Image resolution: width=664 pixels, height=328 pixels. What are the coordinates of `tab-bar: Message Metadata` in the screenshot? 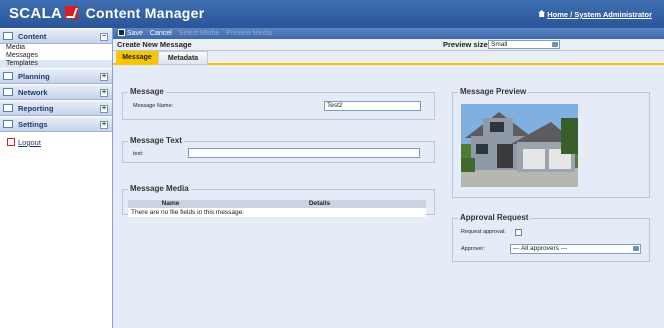 It's located at (388, 58).